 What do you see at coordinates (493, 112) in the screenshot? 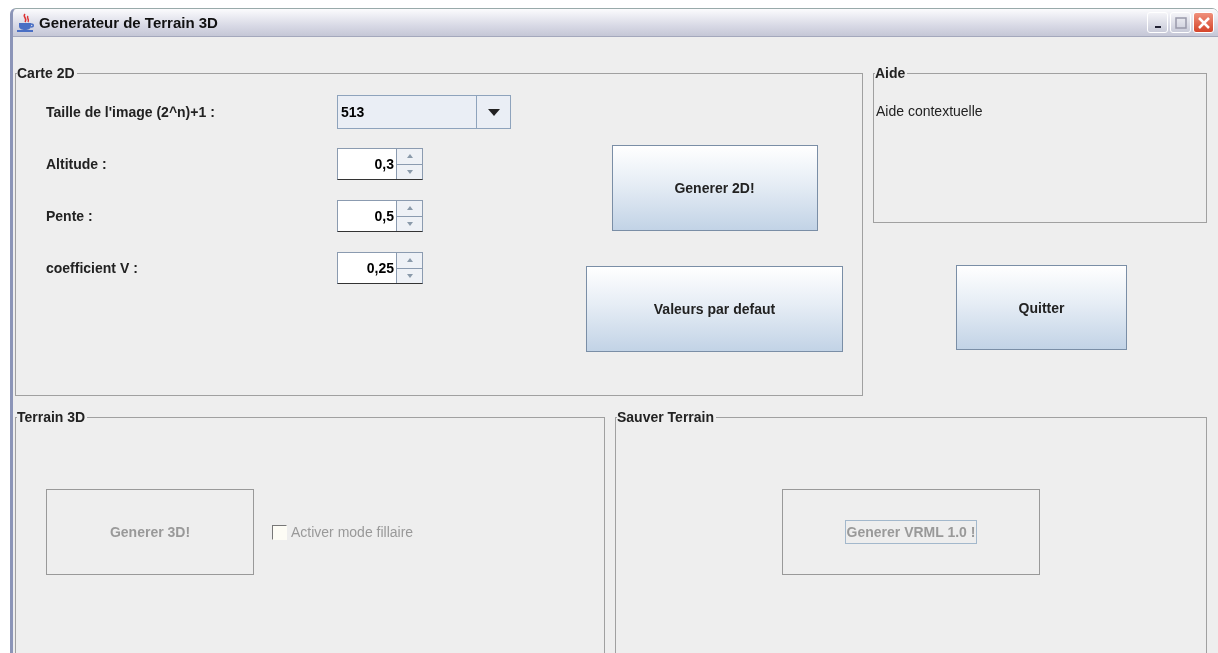
I see `caret-icon` at bounding box center [493, 112].